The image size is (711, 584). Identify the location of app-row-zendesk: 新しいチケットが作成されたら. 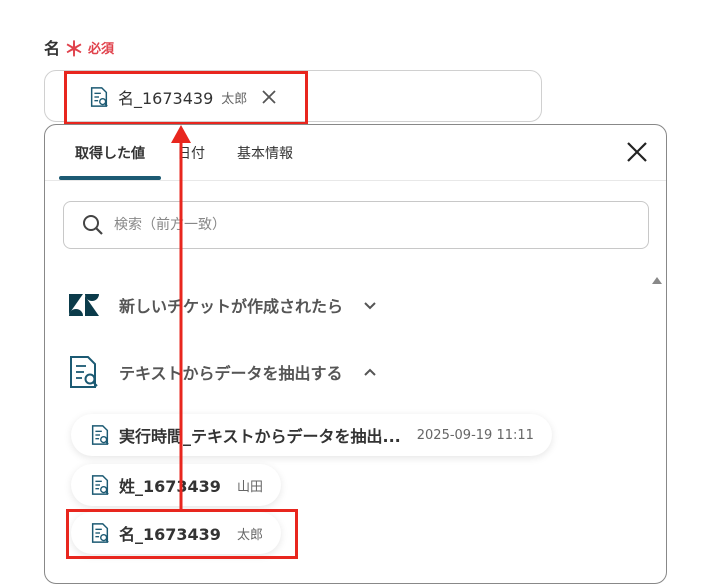
(222, 305).